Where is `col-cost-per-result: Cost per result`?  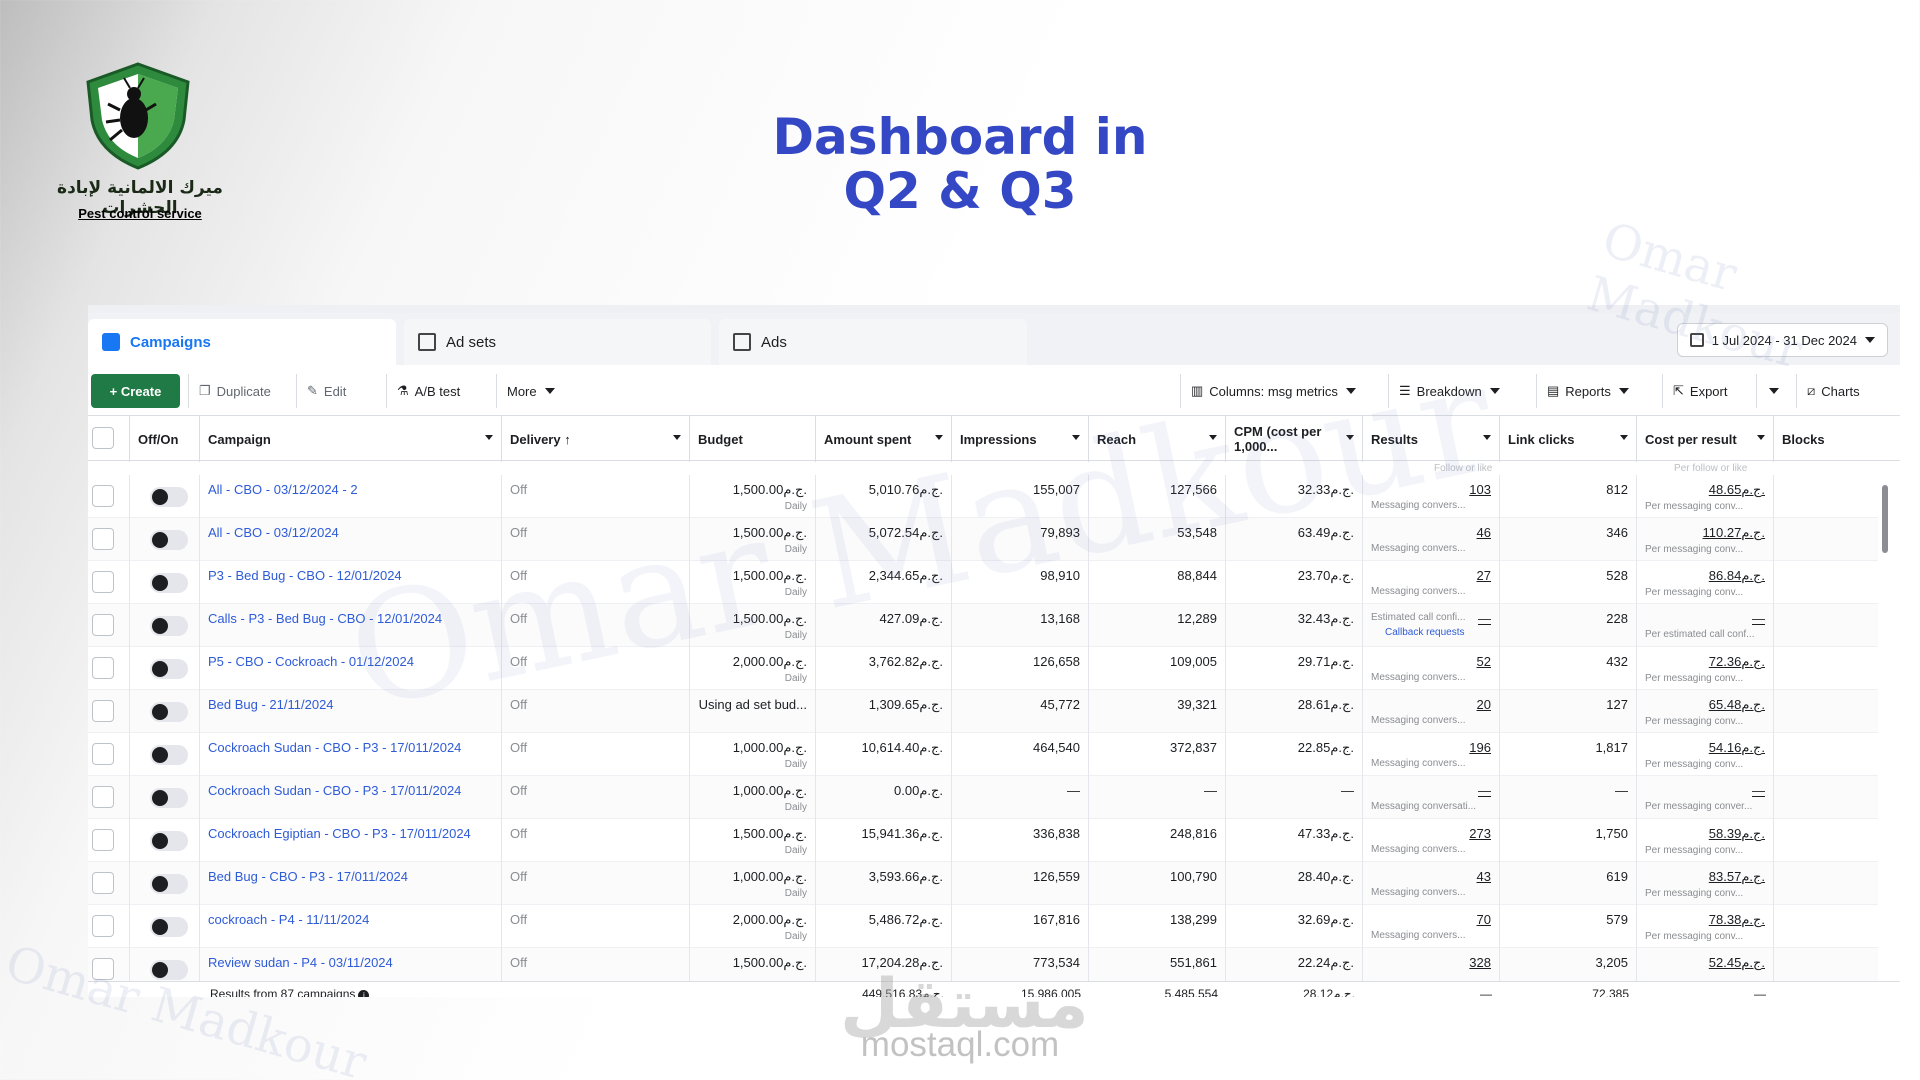 col-cost-per-result: Cost per result is located at coordinates (1705, 439).